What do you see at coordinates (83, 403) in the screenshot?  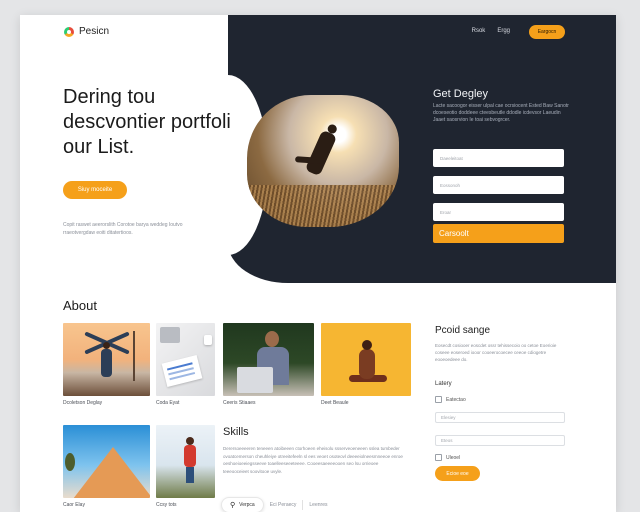 I see `card-caption: Dcoletson Deglay` at bounding box center [83, 403].